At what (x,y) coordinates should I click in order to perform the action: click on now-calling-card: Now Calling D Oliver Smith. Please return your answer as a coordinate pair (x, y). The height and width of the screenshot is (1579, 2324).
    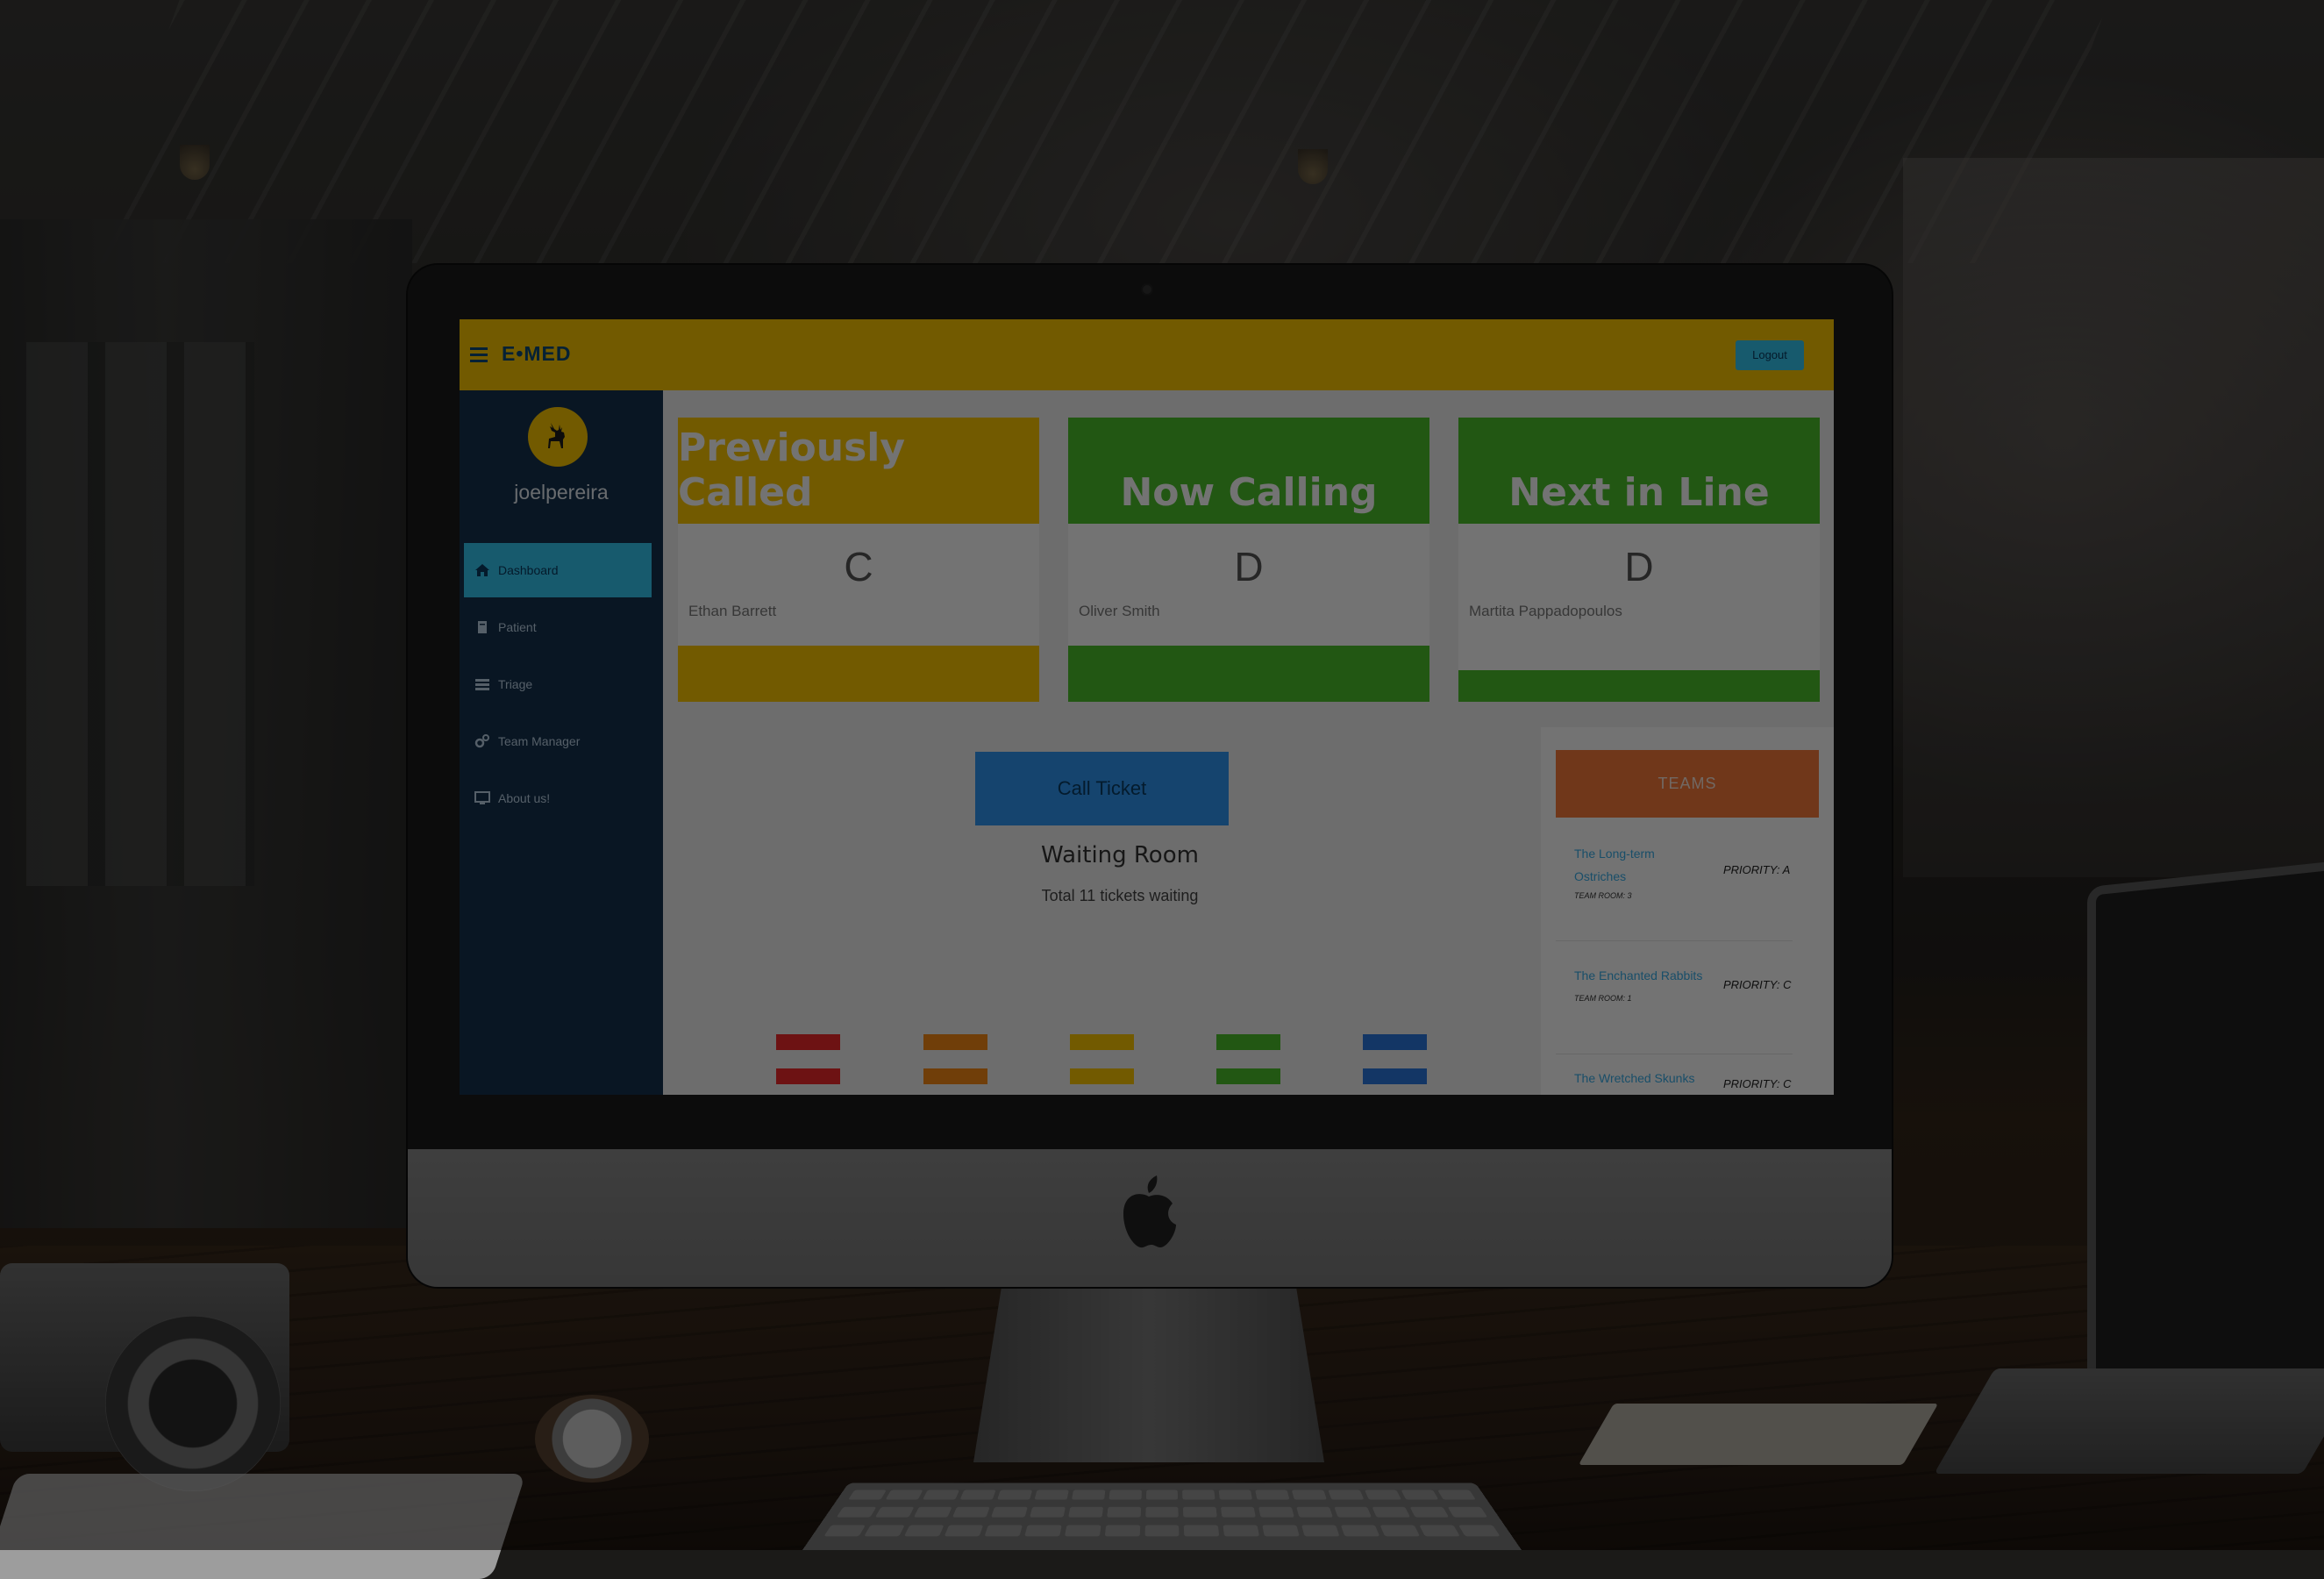
    Looking at the image, I should click on (1248, 560).